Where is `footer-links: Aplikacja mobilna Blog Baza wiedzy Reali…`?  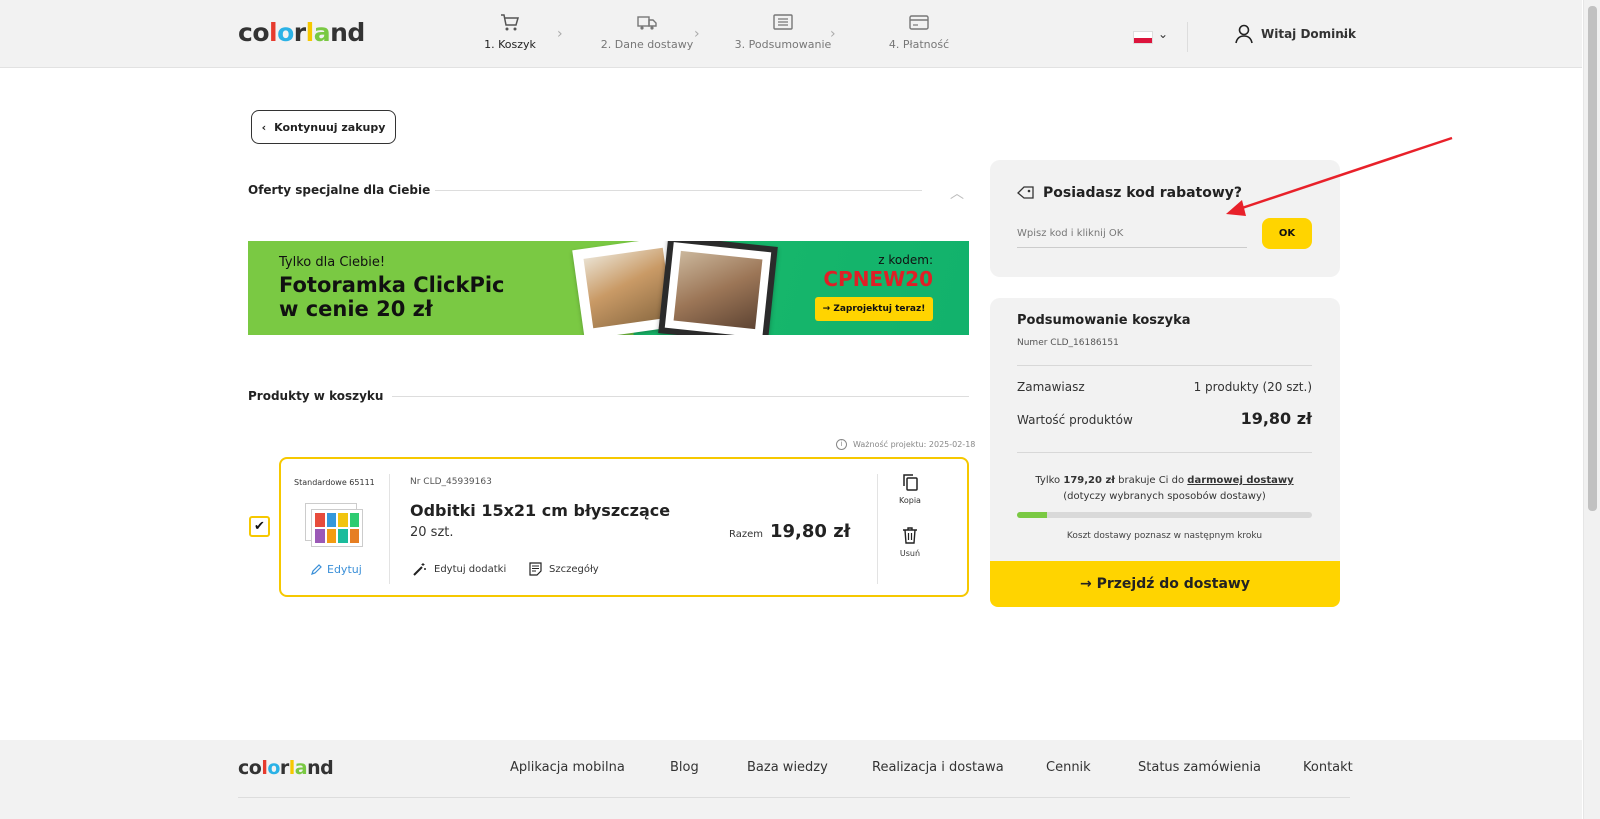
footer-links: Aplikacja mobilna Blog Baza wiedzy Reali… is located at coordinates (791, 770).